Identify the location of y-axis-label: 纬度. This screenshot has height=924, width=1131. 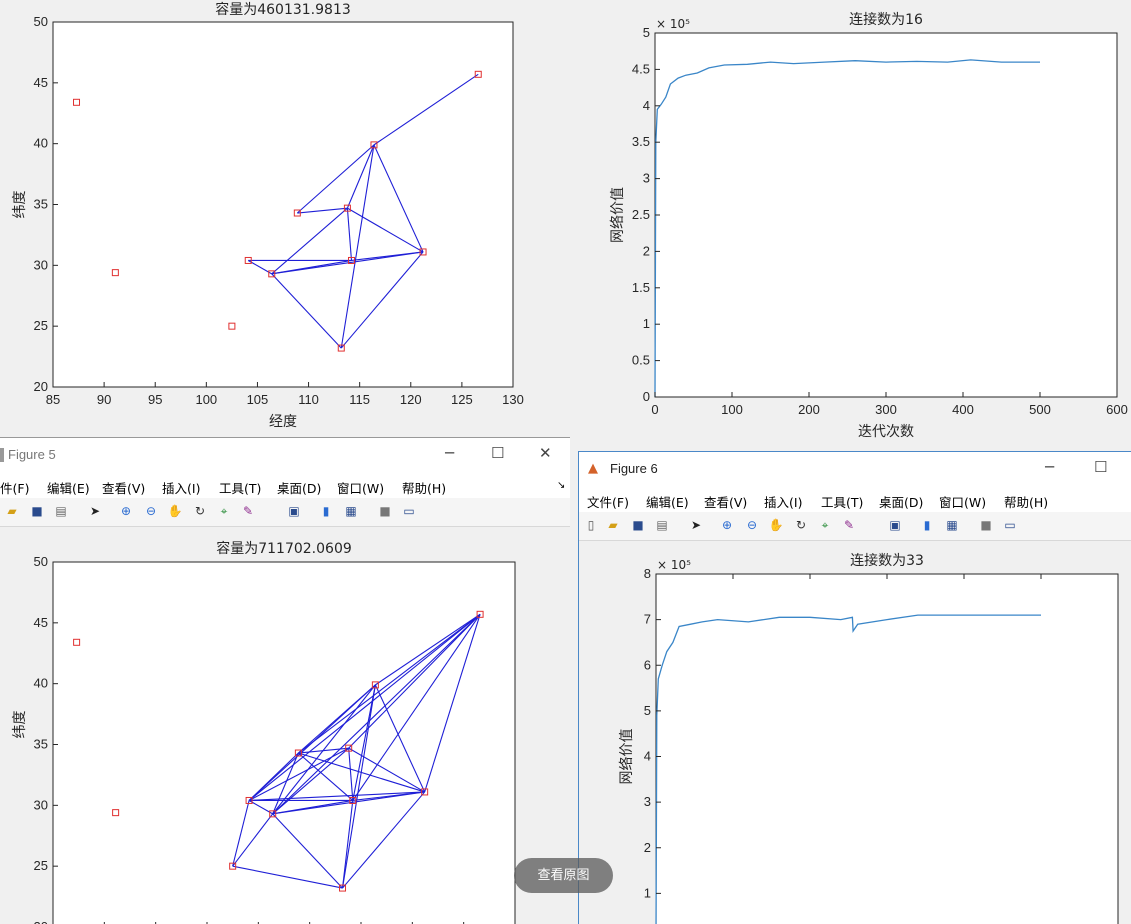
(20, 725).